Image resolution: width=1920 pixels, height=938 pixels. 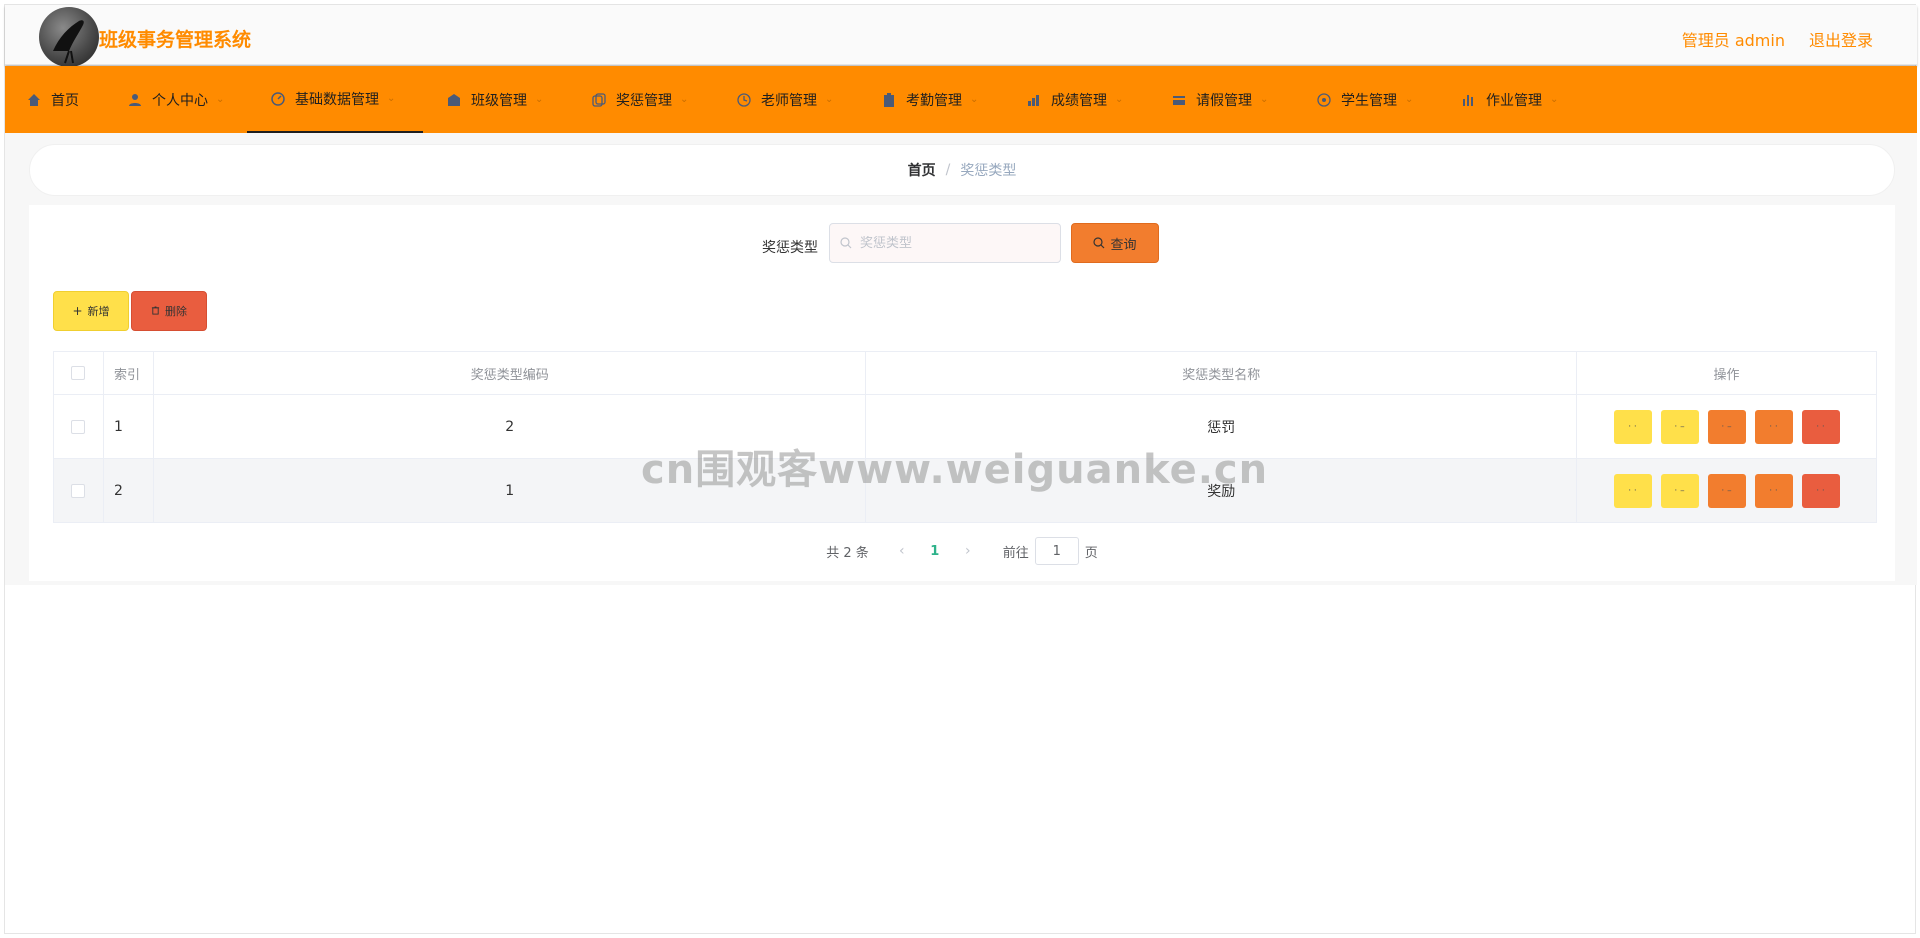 I want to click on header-index: 索引, so click(x=128, y=373).